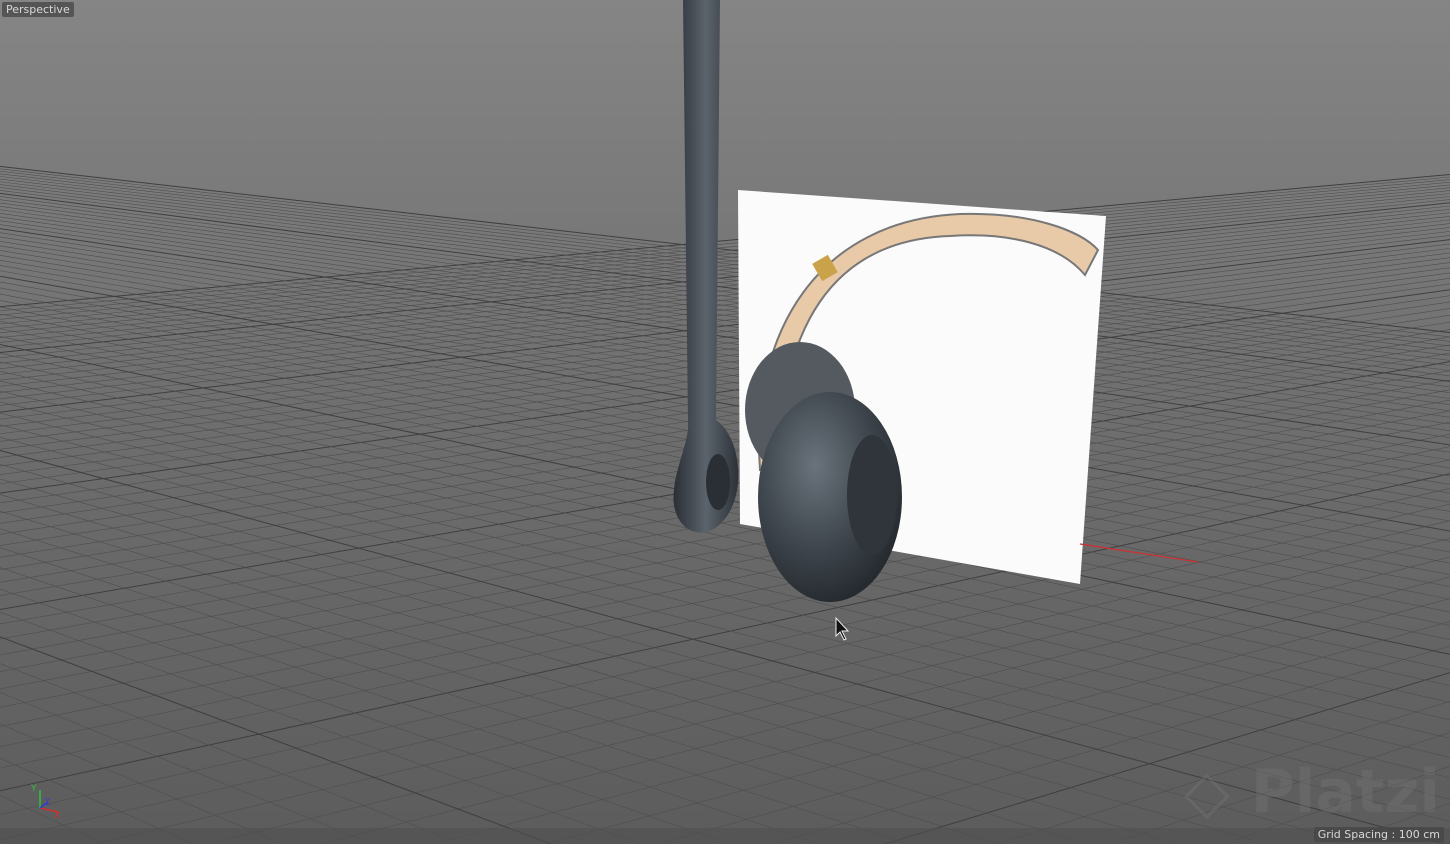 The width and height of the screenshot is (1450, 844). I want to click on axis-z-label: Z, so click(47, 803).